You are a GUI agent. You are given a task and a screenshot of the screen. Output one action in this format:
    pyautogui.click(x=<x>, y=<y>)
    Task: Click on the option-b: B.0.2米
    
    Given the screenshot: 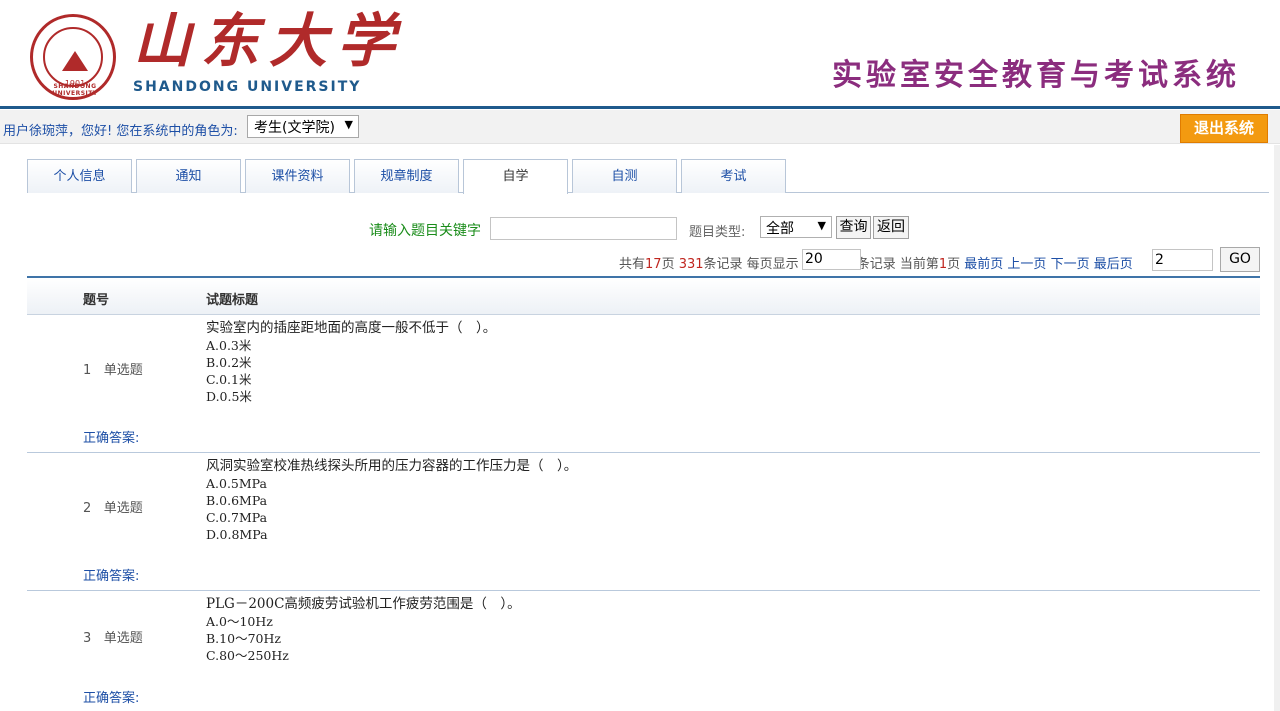 What is the action you would take?
    pyautogui.click(x=229, y=362)
    